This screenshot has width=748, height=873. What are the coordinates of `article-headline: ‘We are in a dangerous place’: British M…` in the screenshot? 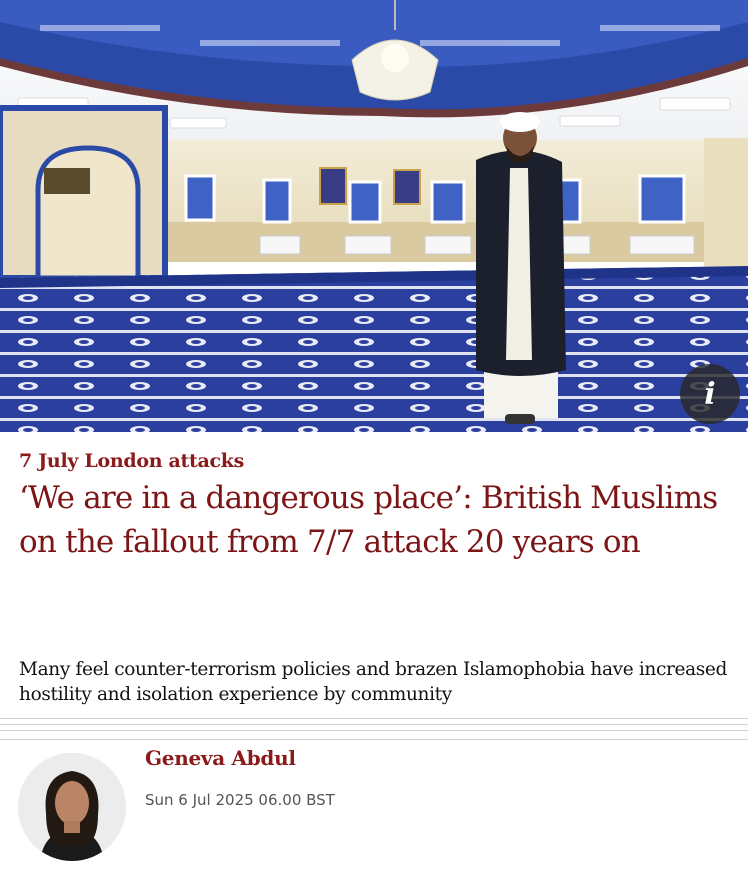 It's located at (368, 520).